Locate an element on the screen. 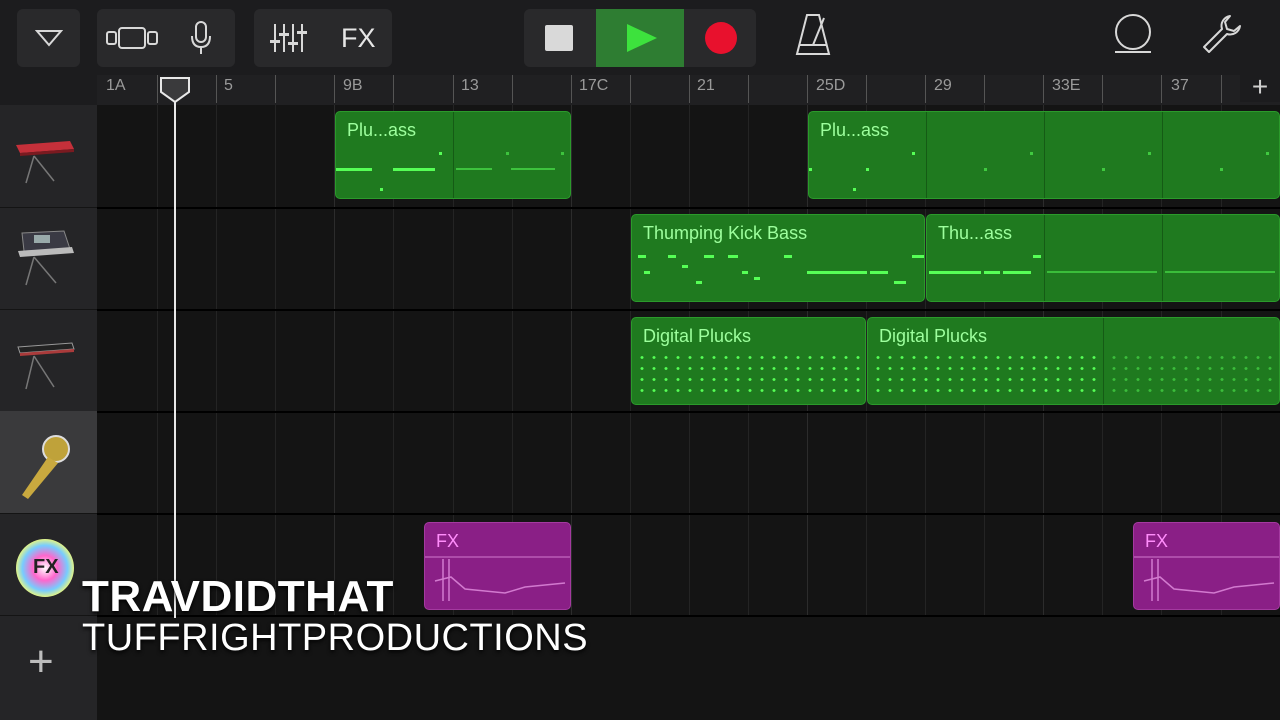  add-section-button: + is located at coordinates (1260, 87).